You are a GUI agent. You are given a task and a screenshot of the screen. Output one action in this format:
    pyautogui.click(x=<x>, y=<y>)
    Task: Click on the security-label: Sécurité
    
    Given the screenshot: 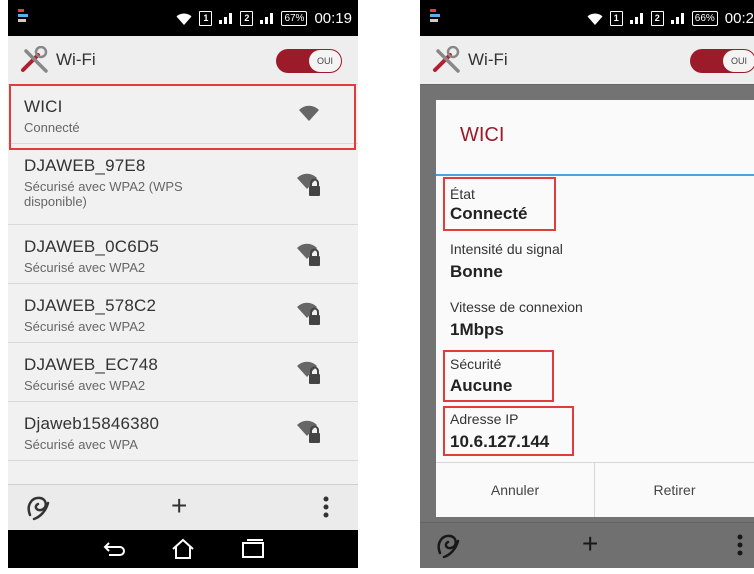 What is the action you would take?
    pyautogui.click(x=476, y=364)
    